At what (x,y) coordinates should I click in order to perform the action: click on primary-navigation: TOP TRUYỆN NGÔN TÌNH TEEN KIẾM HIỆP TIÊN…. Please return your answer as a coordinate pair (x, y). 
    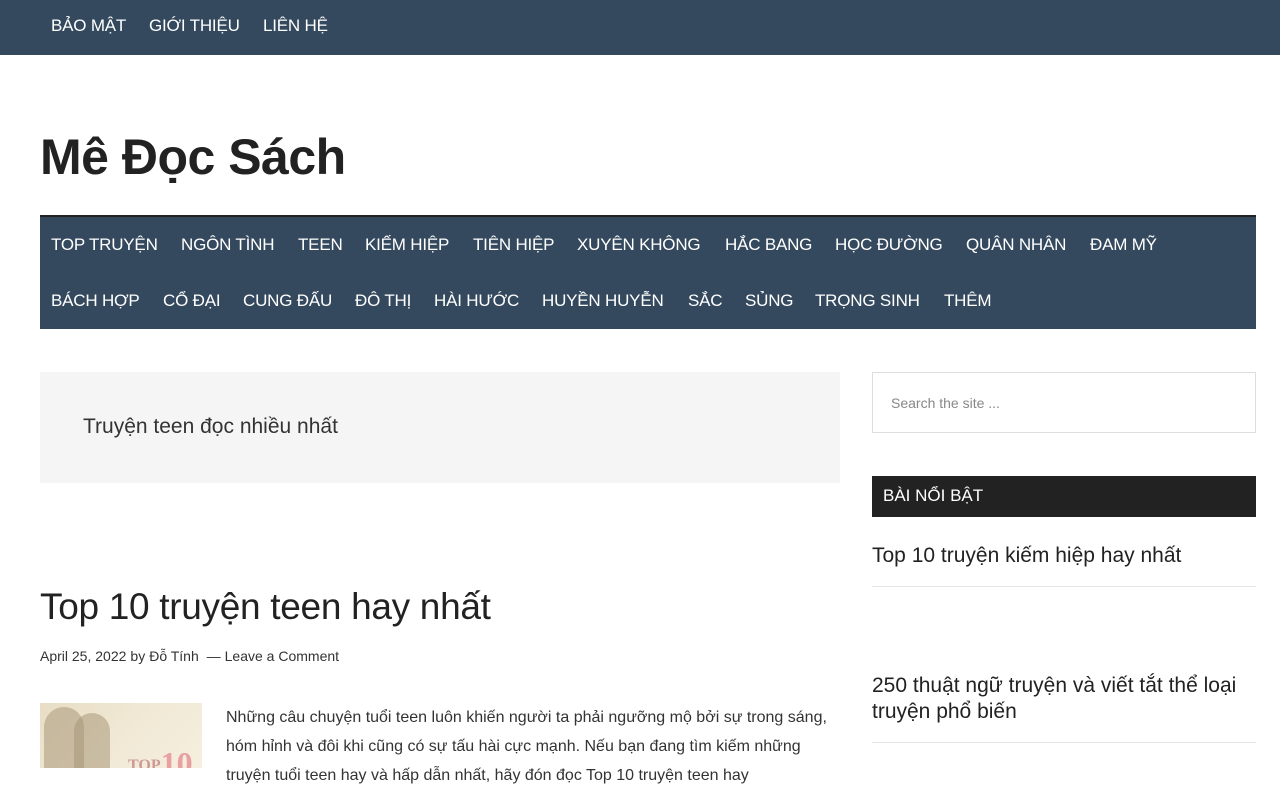
    Looking at the image, I should click on (648, 272).